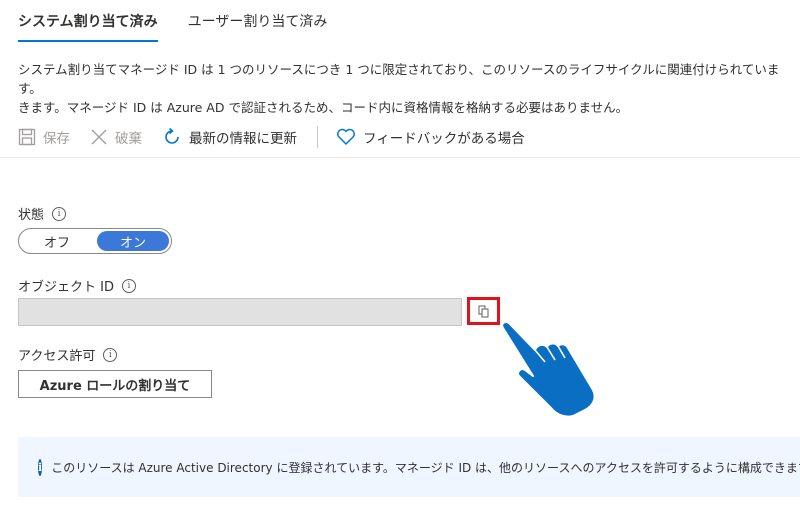  I want to click on refresh-button: 最新の情報に更新, so click(229, 137).